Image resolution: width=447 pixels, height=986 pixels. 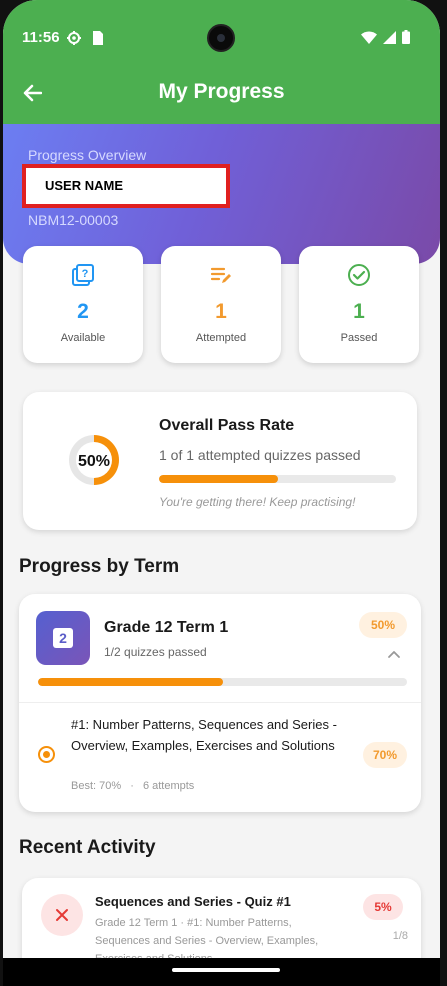 I want to click on front-camera, so click(x=221, y=38).